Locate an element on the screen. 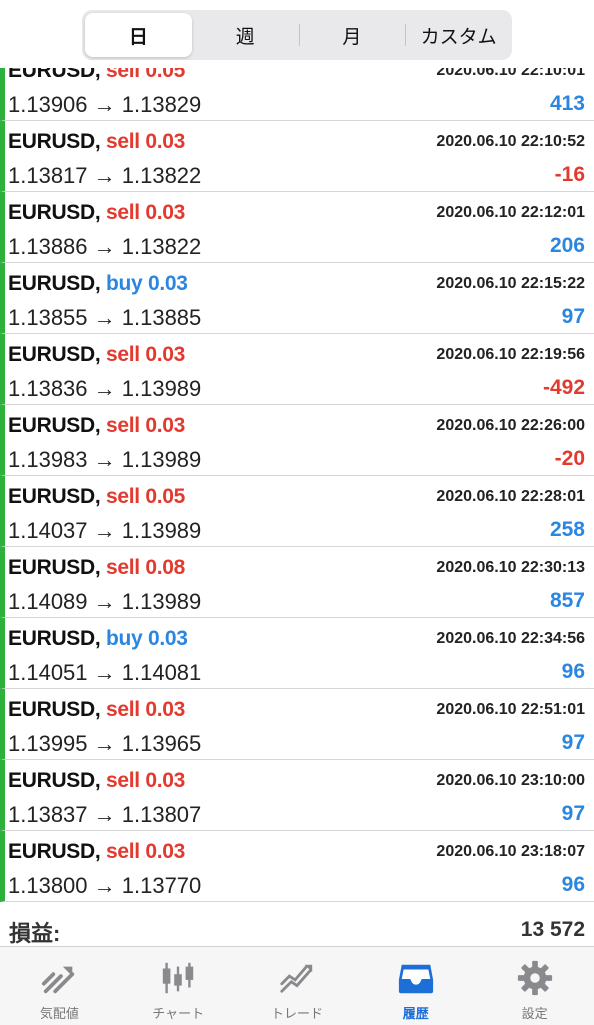  row-timestamp: 2020.06.10 23:18:07 is located at coordinates (510, 851).